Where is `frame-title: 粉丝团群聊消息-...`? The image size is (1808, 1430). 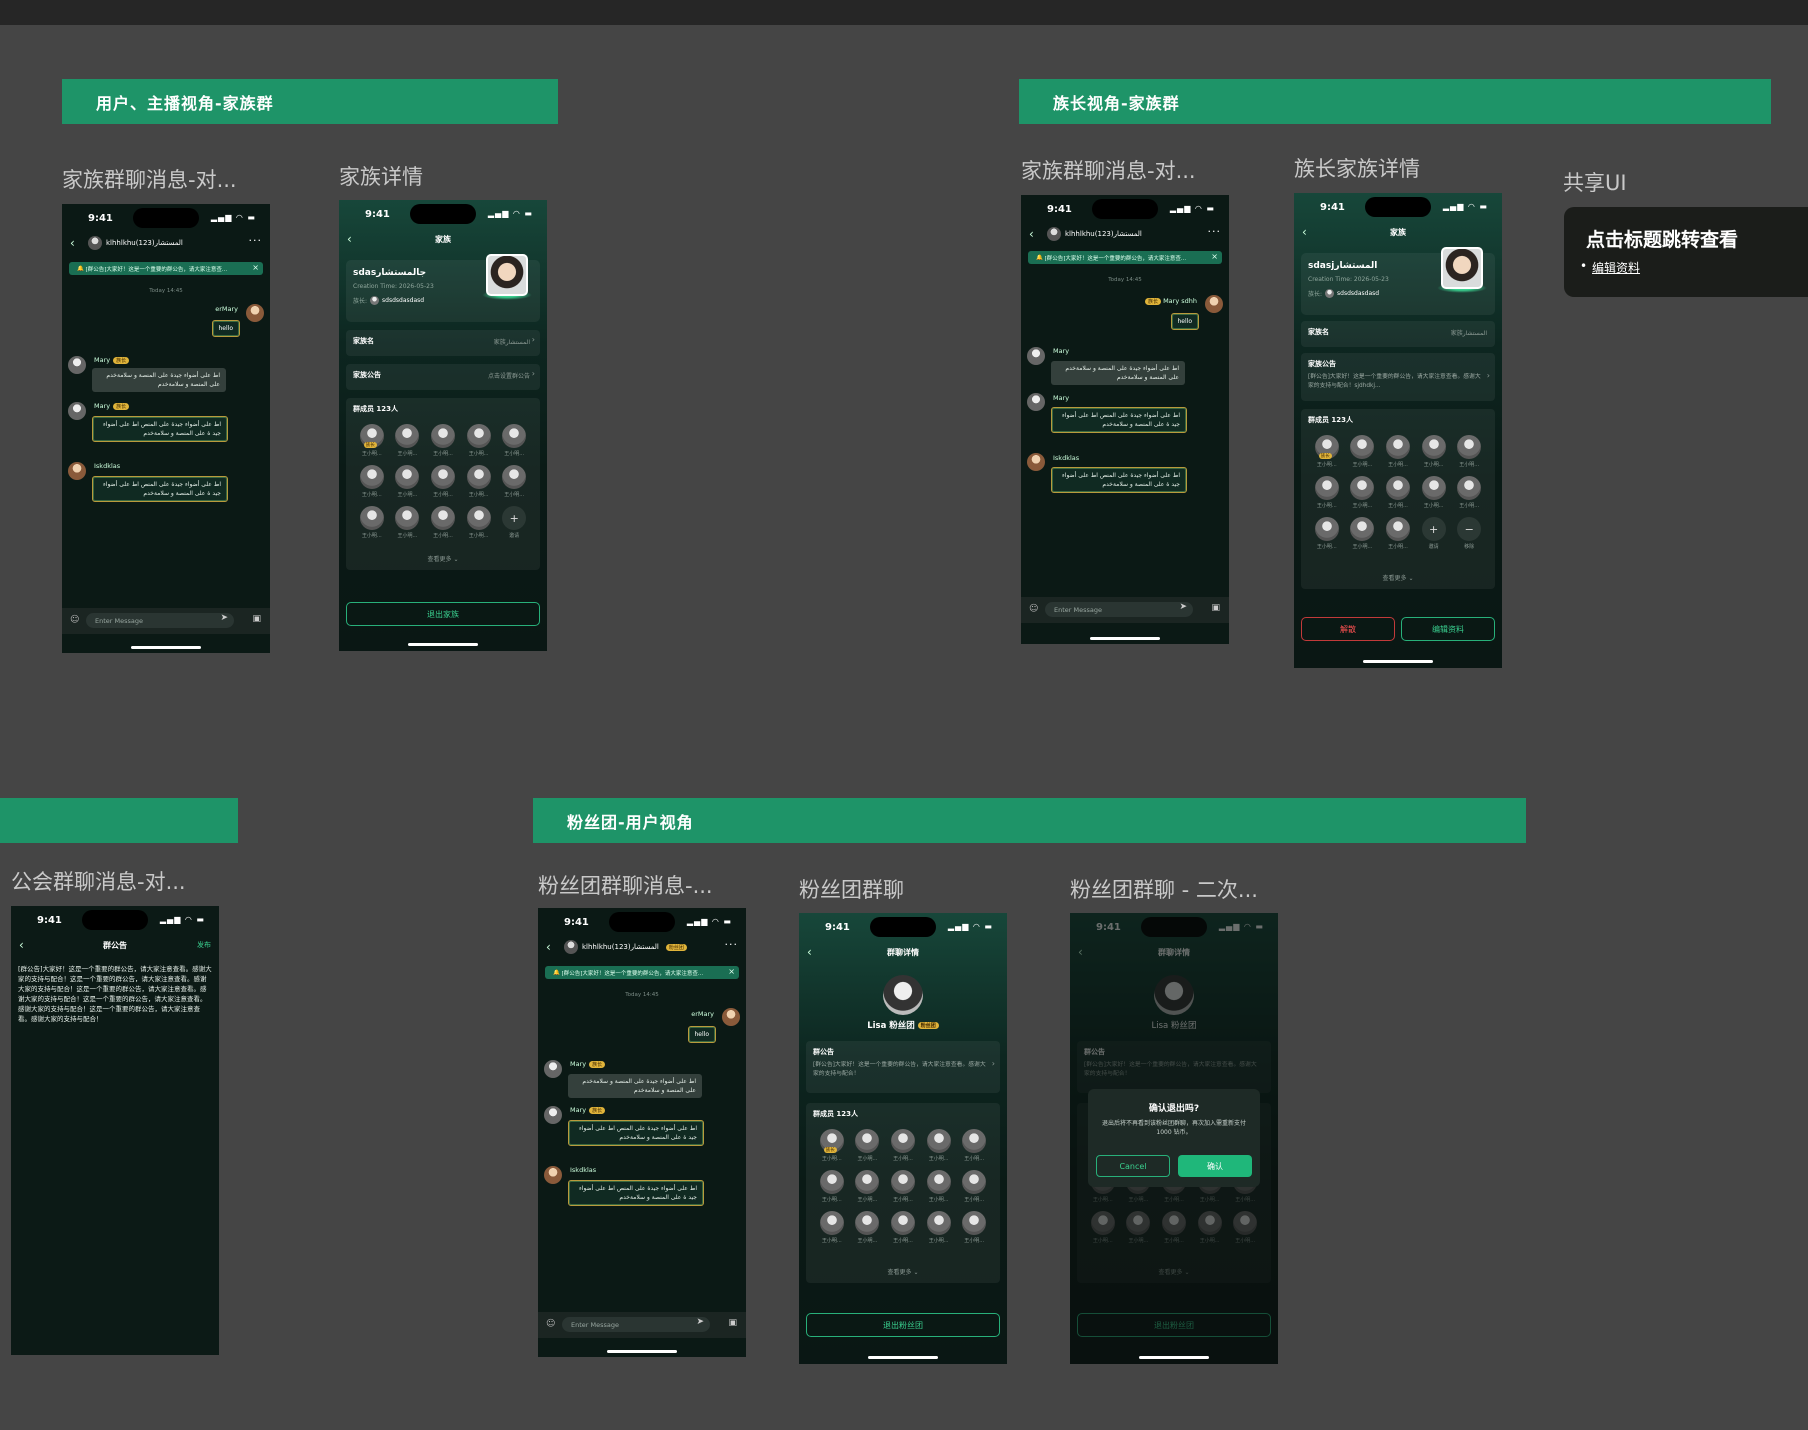 frame-title: 粉丝团群聊消息-... is located at coordinates (625, 885).